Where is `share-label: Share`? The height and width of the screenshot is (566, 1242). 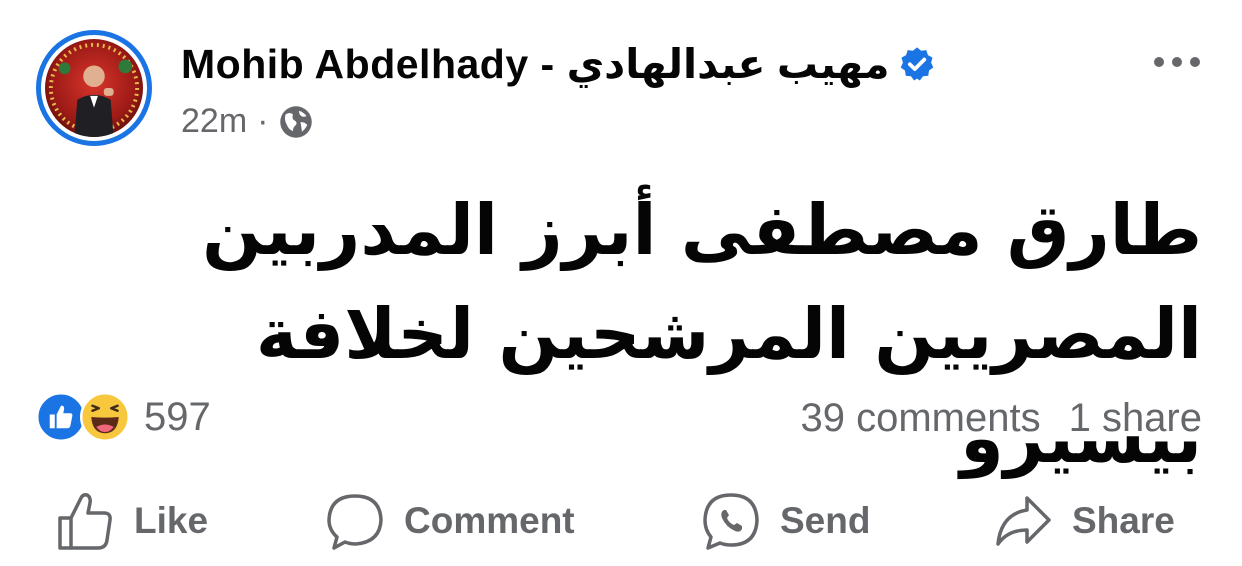
share-label: Share is located at coordinates (1123, 520).